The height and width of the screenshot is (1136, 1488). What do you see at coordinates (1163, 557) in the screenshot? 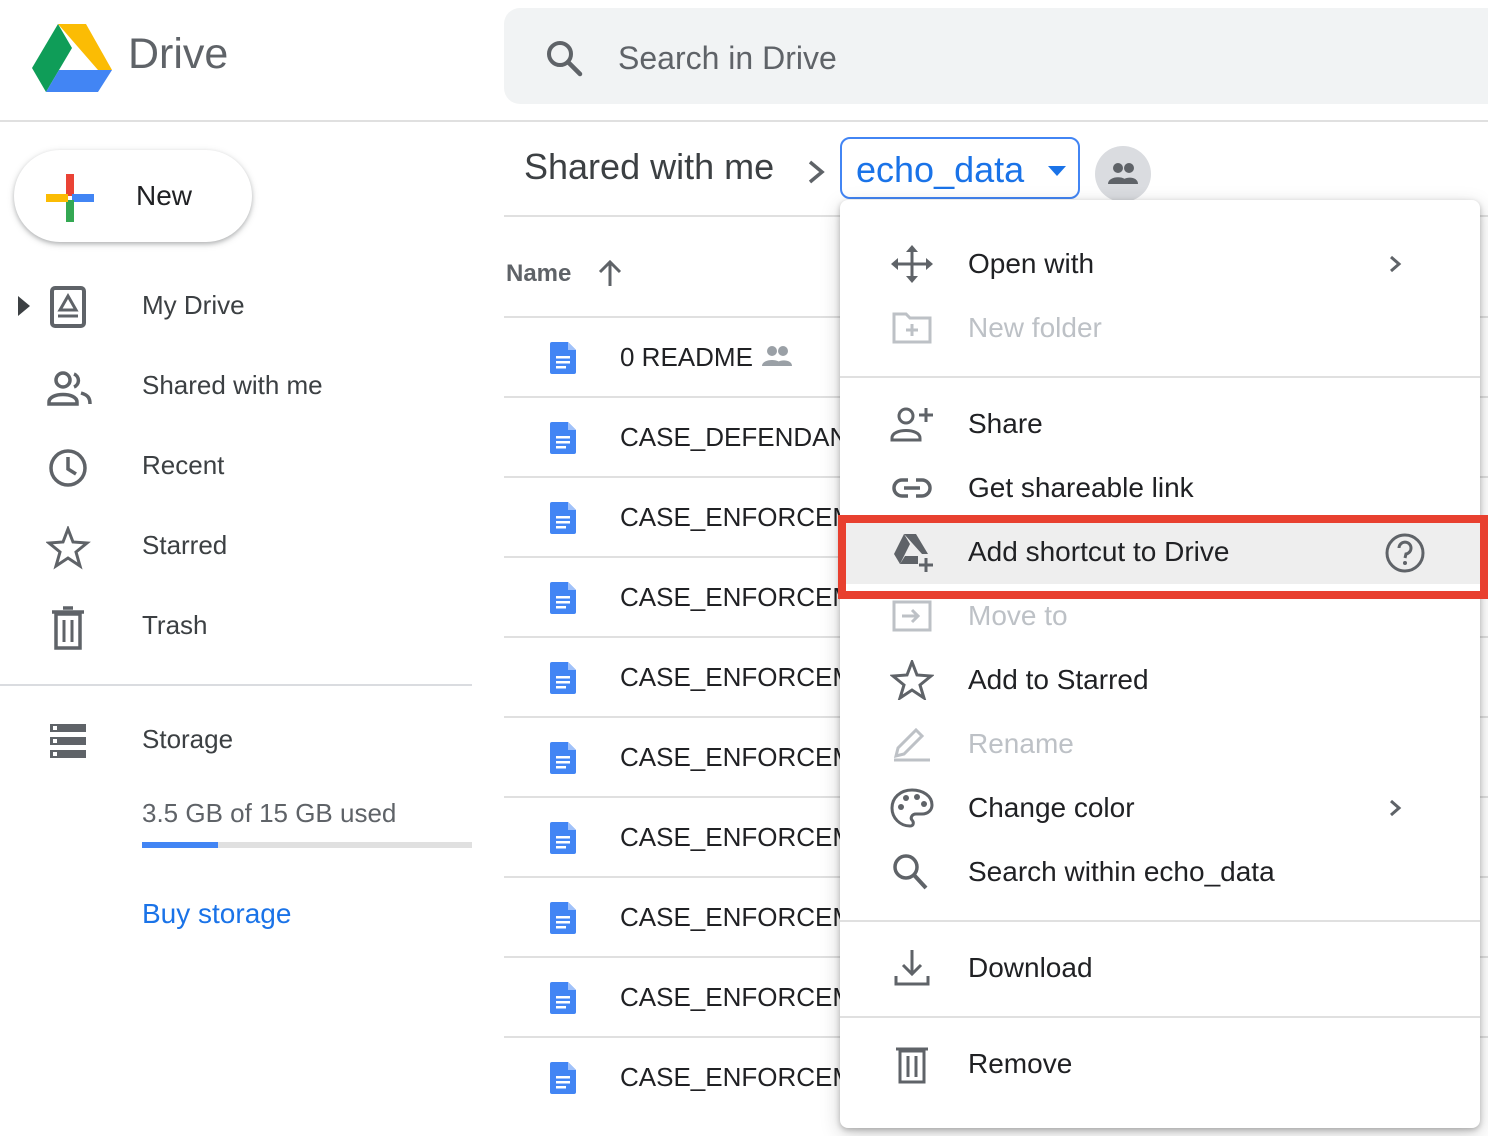
I see `highlight-annotation-box` at bounding box center [1163, 557].